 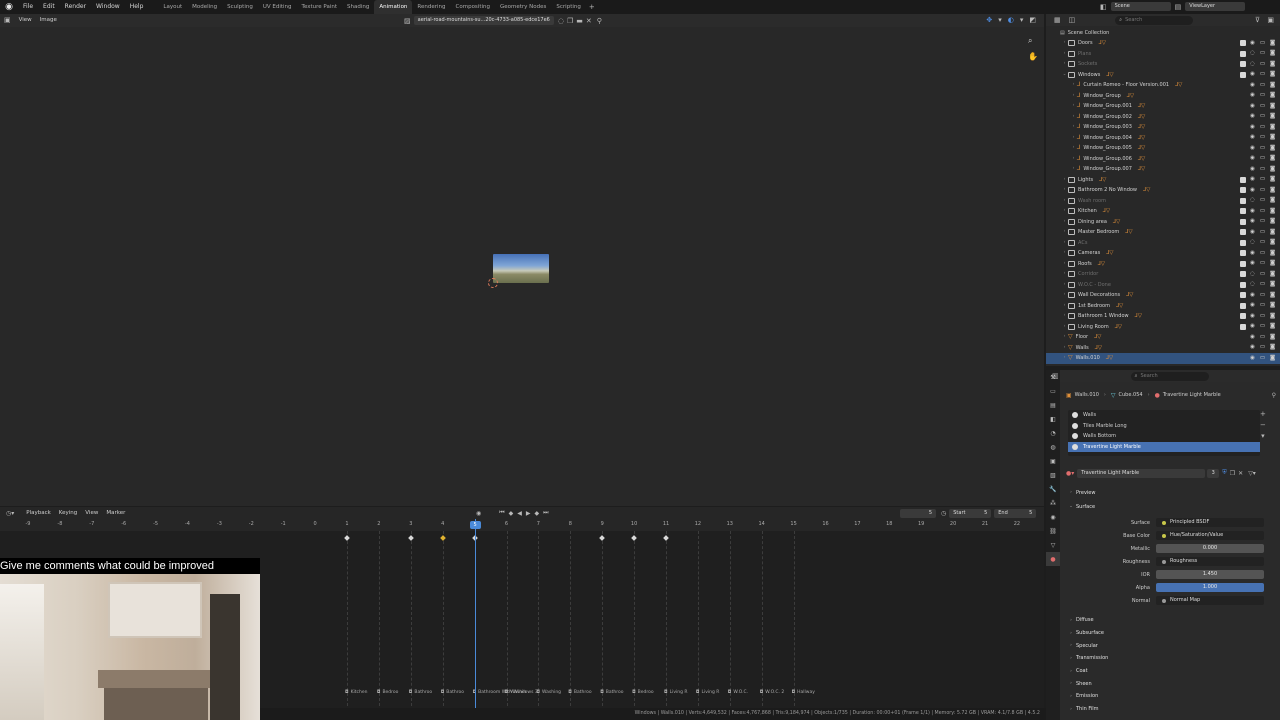 What do you see at coordinates (320, 7) in the screenshot?
I see `workspace-tab-texture-paint: Texture Paint` at bounding box center [320, 7].